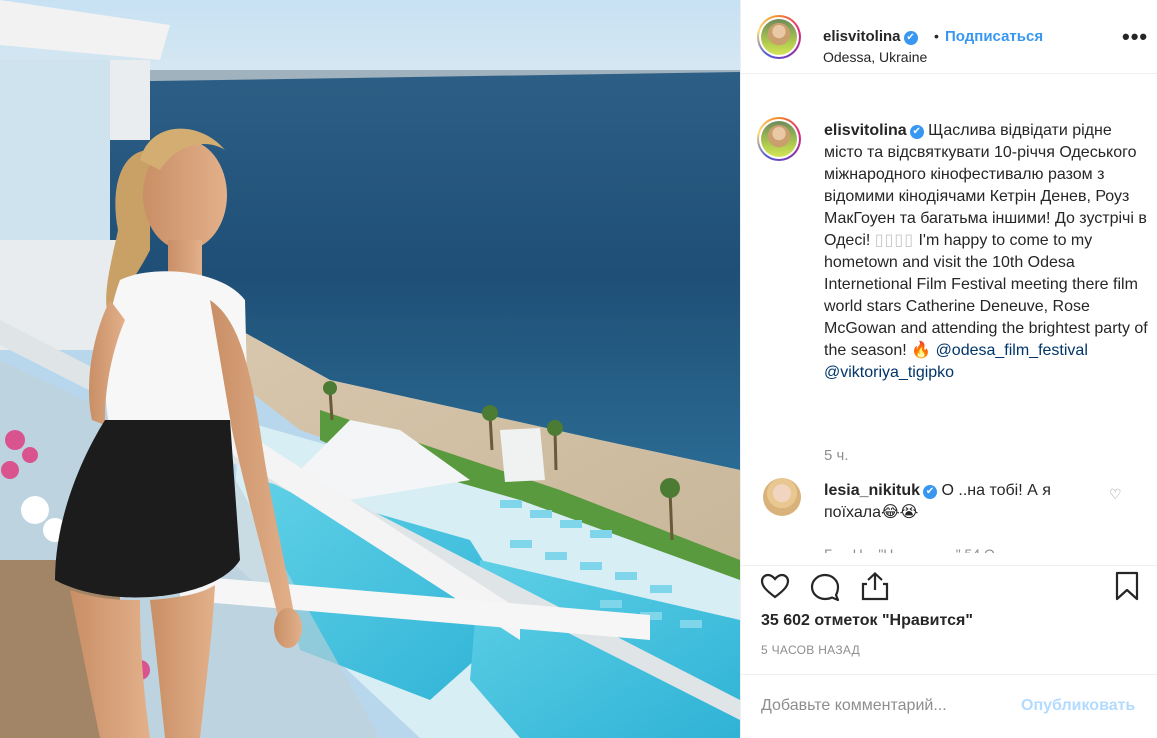 The image size is (1157, 738). What do you see at coordinates (891, 706) in the screenshot?
I see `comment-input` at bounding box center [891, 706].